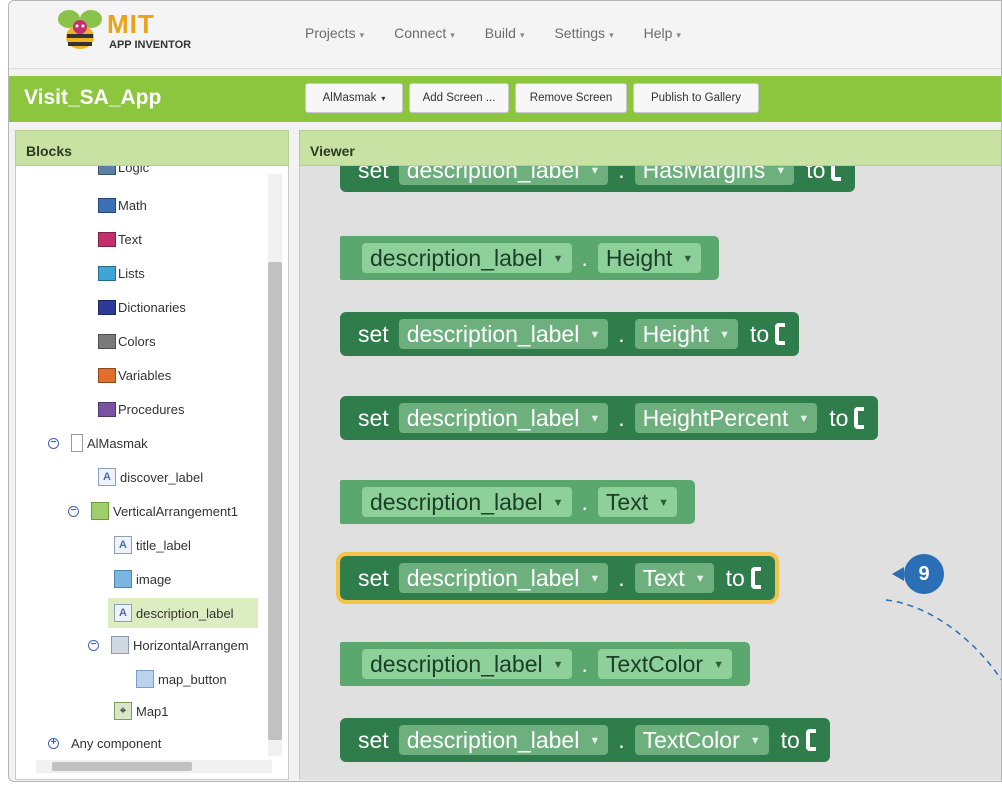  What do you see at coordinates (168, 645) in the screenshot?
I see `component-horizontal-arrangement: − HorizontalArrangem` at bounding box center [168, 645].